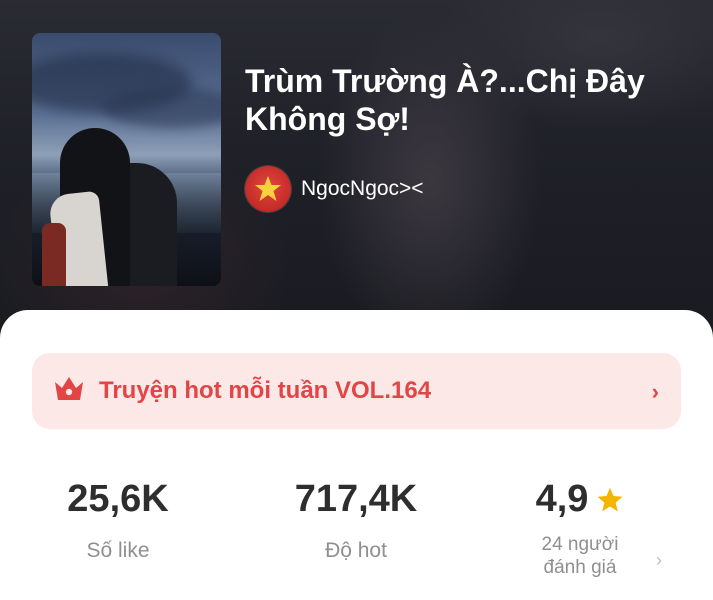 The width and height of the screenshot is (713, 600). I want to click on star-flag-icon, so click(268, 188).